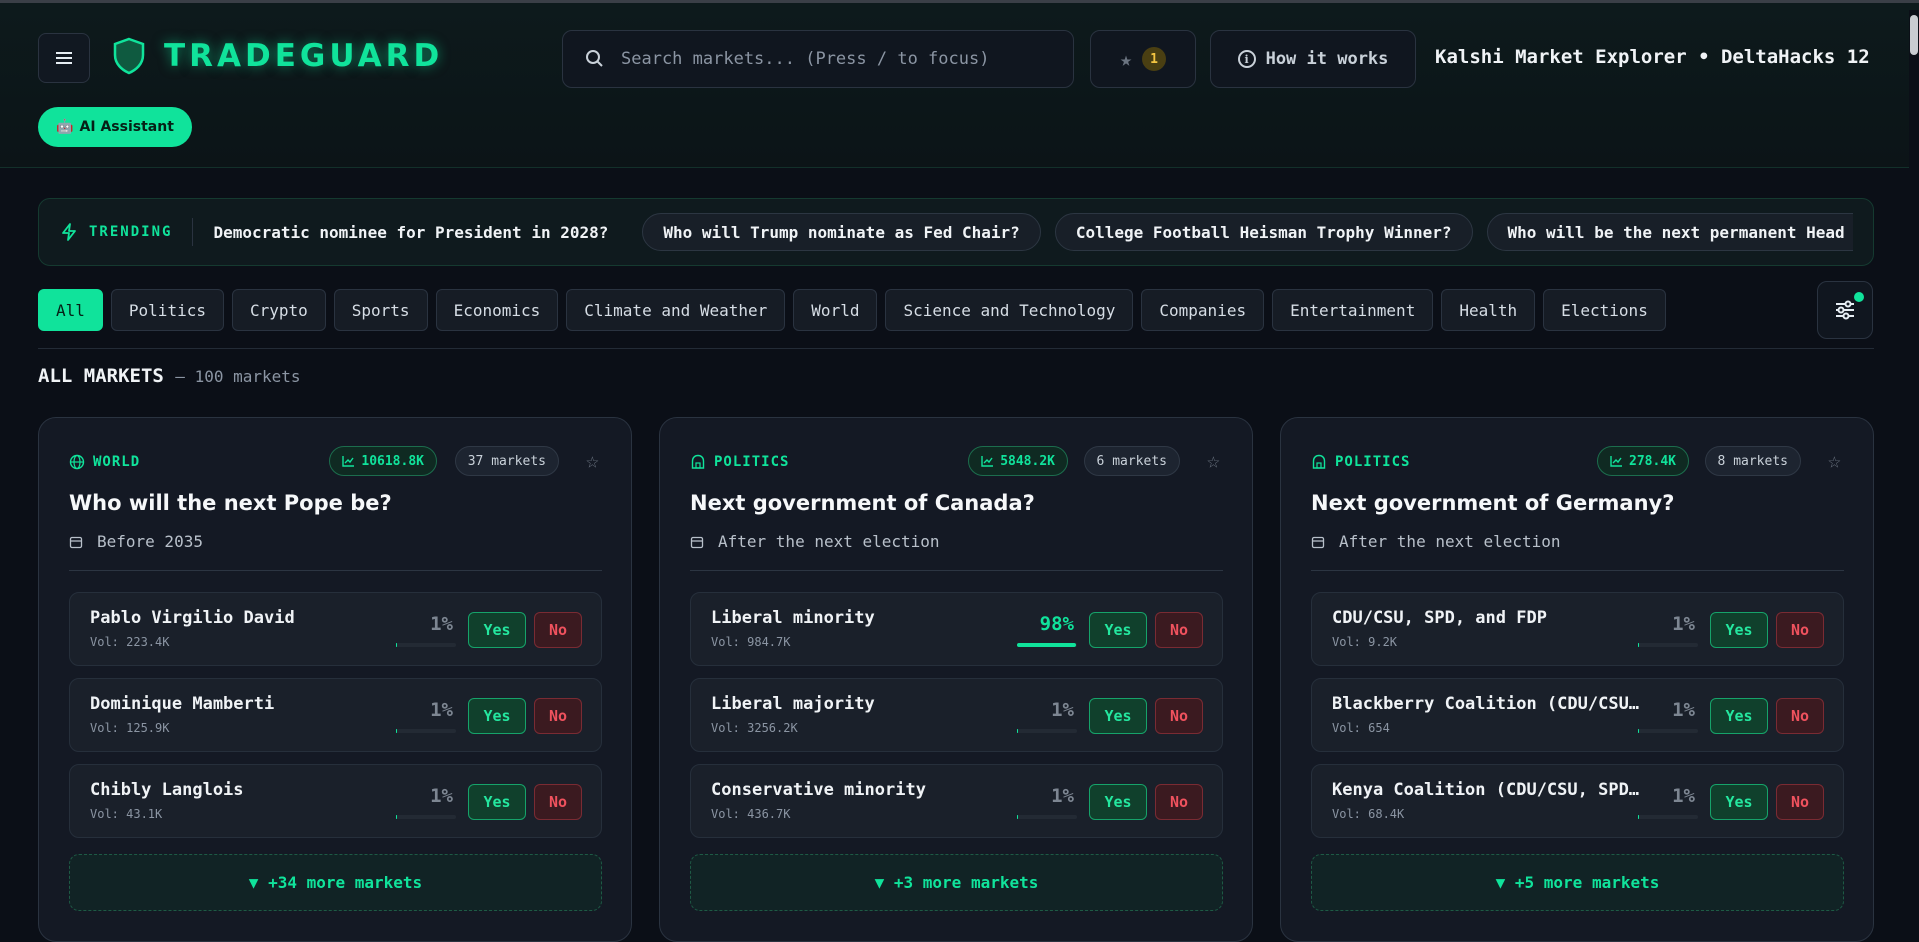 The width and height of the screenshot is (1919, 942). What do you see at coordinates (1604, 310) in the screenshot?
I see `tab-elections: Elections` at bounding box center [1604, 310].